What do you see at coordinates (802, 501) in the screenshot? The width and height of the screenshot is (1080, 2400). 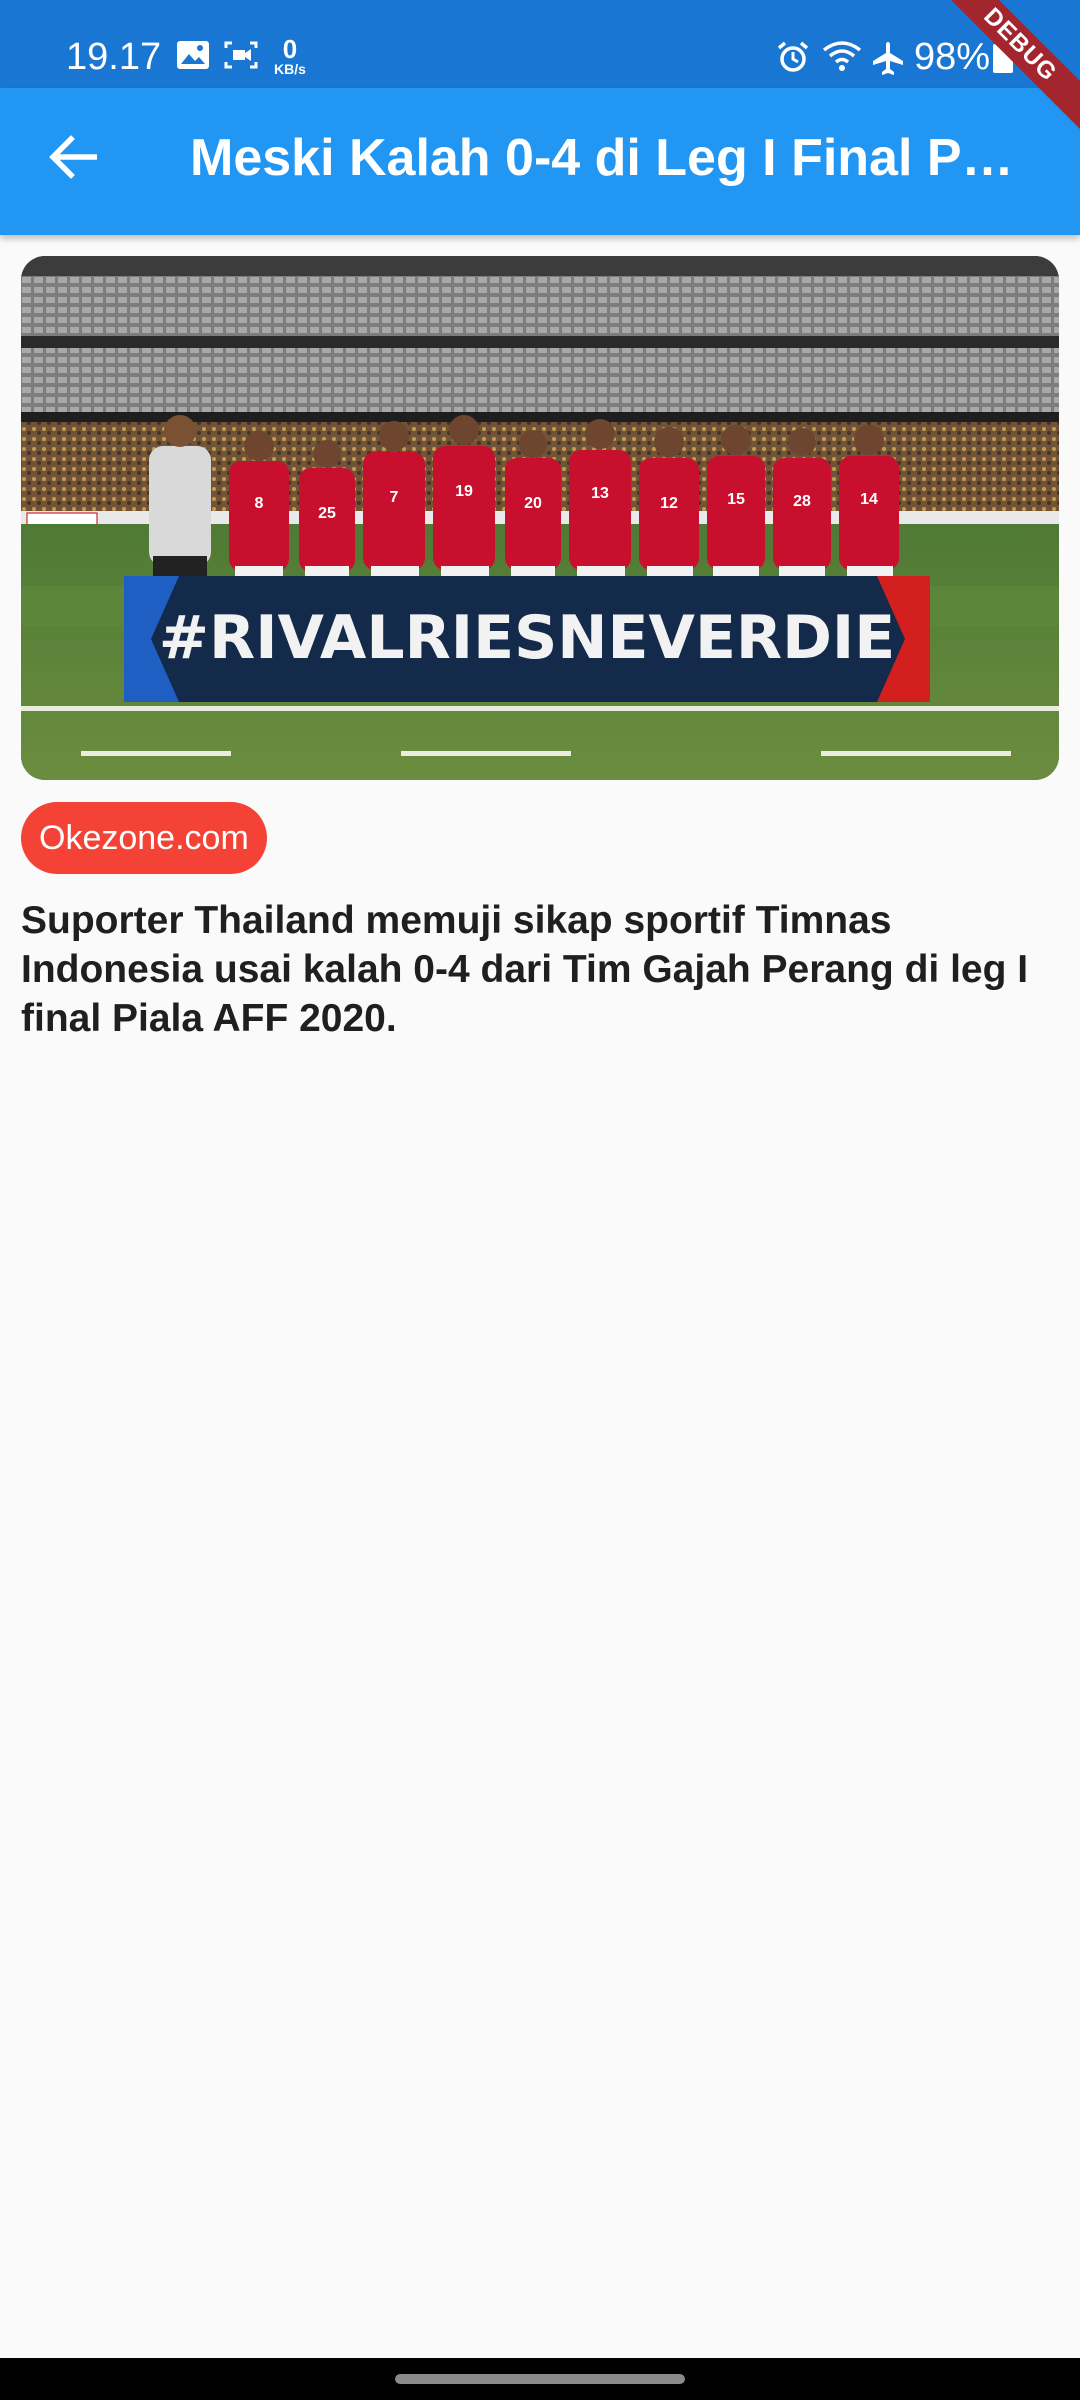 I see `svg-text: 28` at bounding box center [802, 501].